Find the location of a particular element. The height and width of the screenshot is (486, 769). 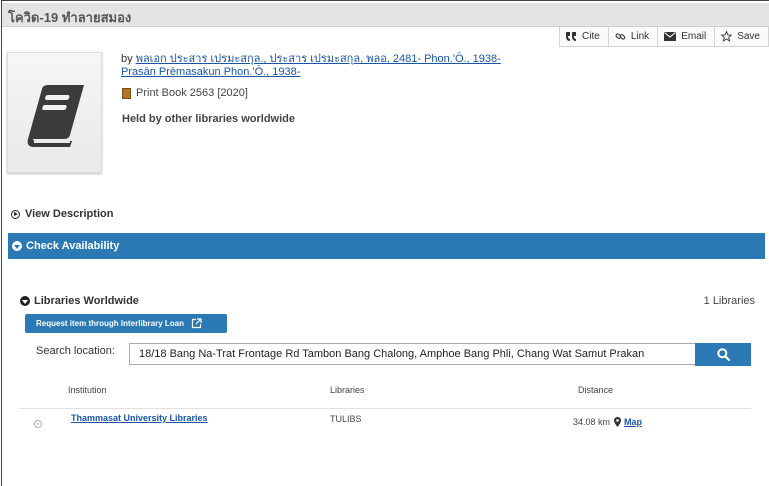

link-icon is located at coordinates (620, 36).